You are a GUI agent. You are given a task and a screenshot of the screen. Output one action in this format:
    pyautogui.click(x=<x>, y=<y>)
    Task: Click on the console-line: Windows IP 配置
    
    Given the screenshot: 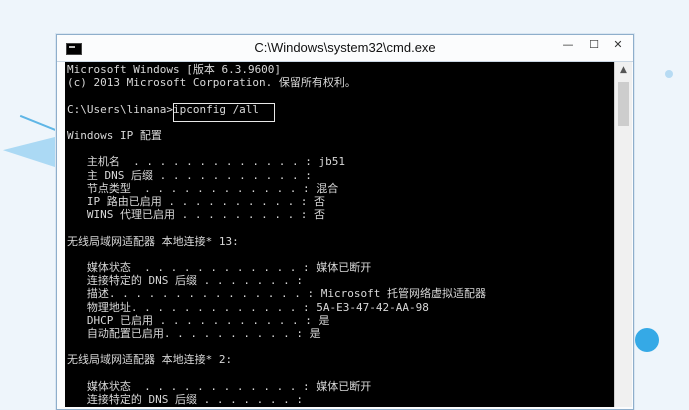 What is the action you would take?
    pyautogui.click(x=114, y=135)
    